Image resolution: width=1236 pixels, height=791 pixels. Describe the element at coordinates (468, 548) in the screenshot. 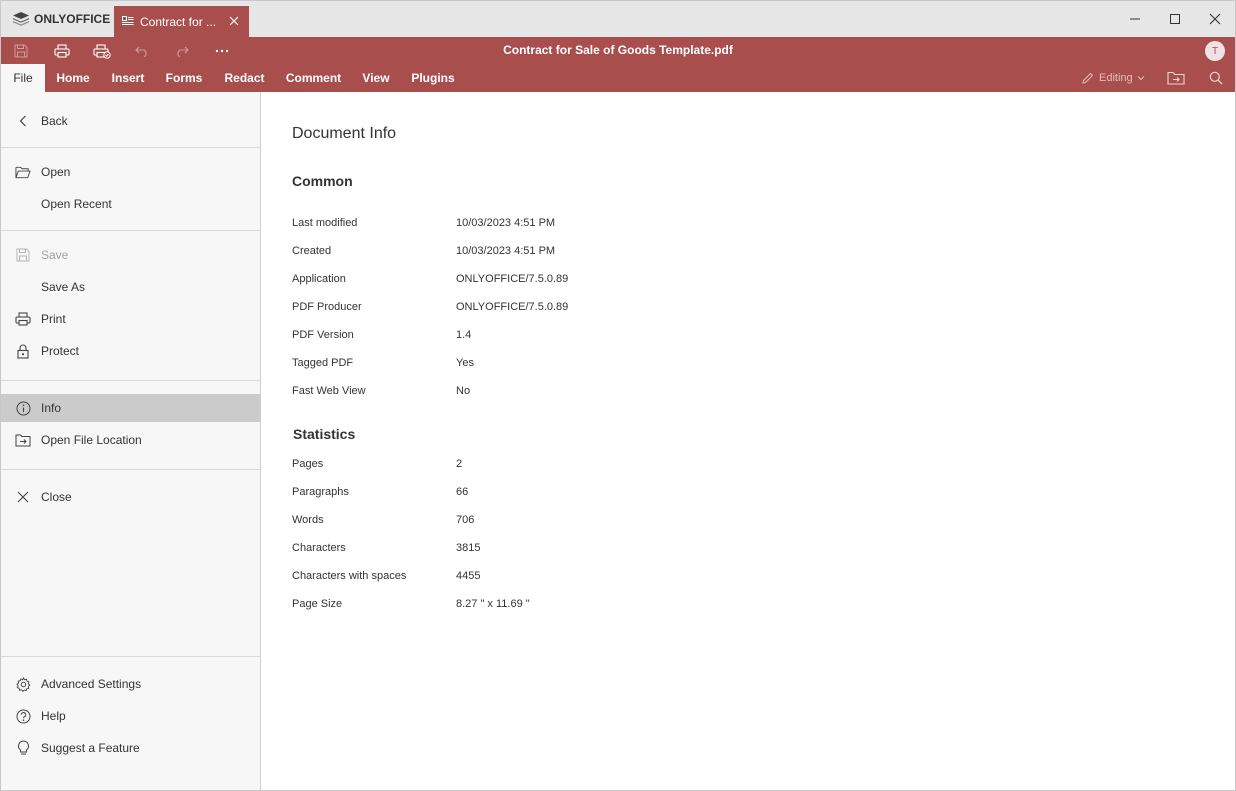

I see `info-value-characters: 3815` at that location.